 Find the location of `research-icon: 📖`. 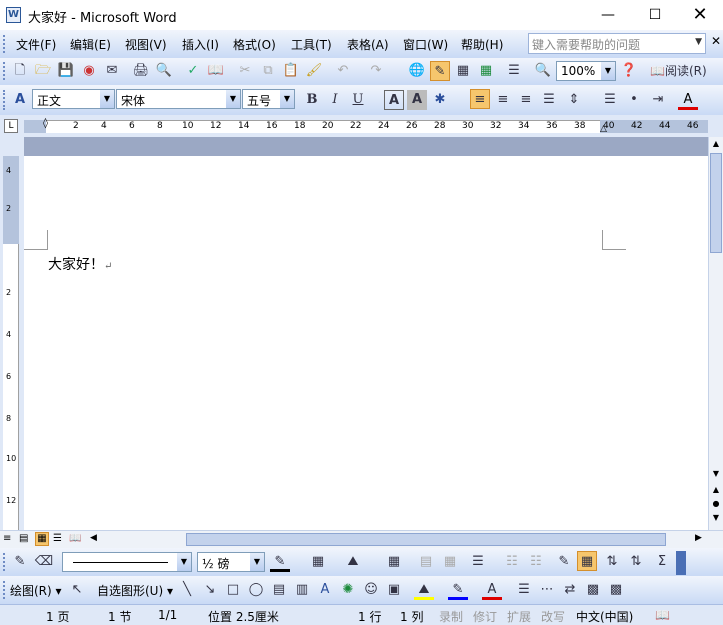

research-icon: 📖 is located at coordinates (216, 71).